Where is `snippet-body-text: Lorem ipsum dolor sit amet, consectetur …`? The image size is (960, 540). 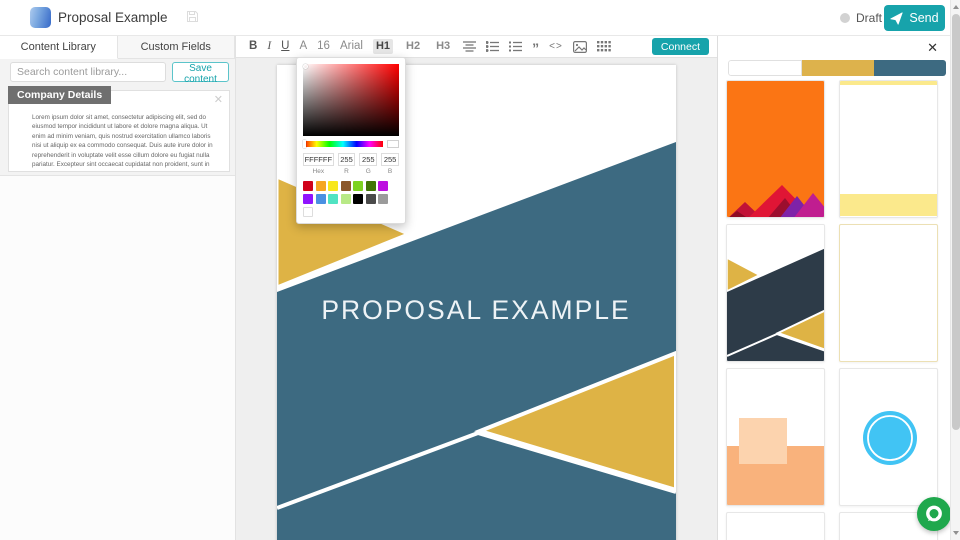 snippet-body-text: Lorem ipsum dolor sit amet, consectetur … is located at coordinates (122, 142).